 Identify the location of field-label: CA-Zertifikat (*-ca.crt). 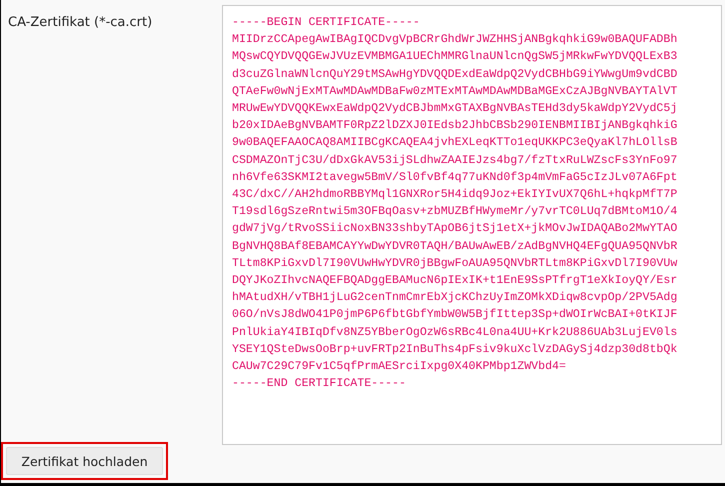
(81, 23).